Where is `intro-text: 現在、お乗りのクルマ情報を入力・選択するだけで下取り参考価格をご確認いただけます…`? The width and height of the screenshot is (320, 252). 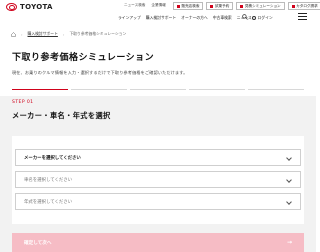 intro-text: 現在、お乗りのクルマ情報を入力・選択するだけで下取り参考価格をご確認いただけます… is located at coordinates (100, 72).